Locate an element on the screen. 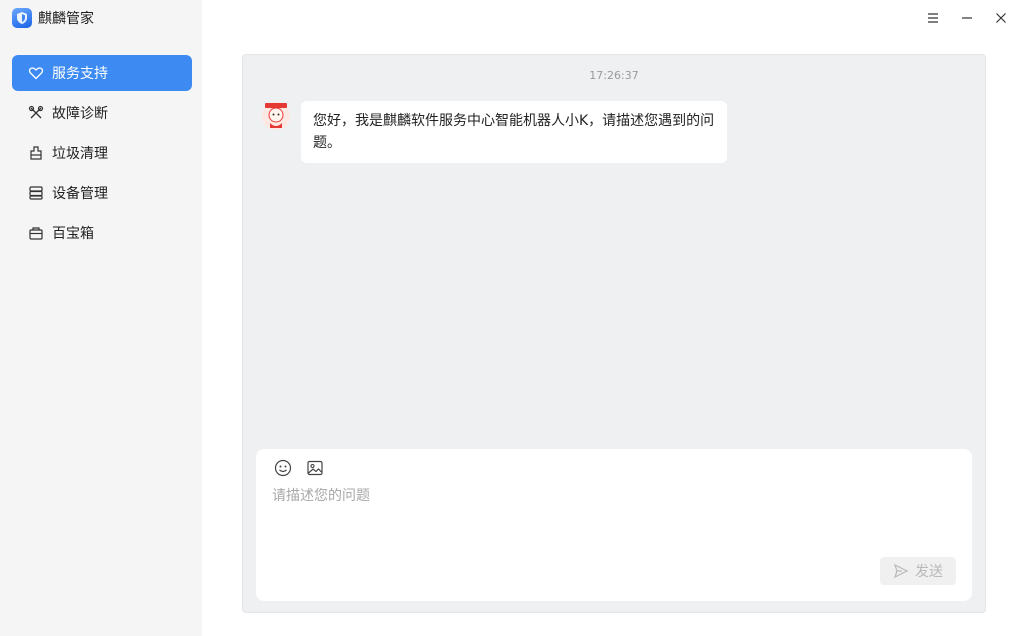 This screenshot has width=1021, height=636. sidebar-item-device-management: 设备管理 is located at coordinates (102, 193).